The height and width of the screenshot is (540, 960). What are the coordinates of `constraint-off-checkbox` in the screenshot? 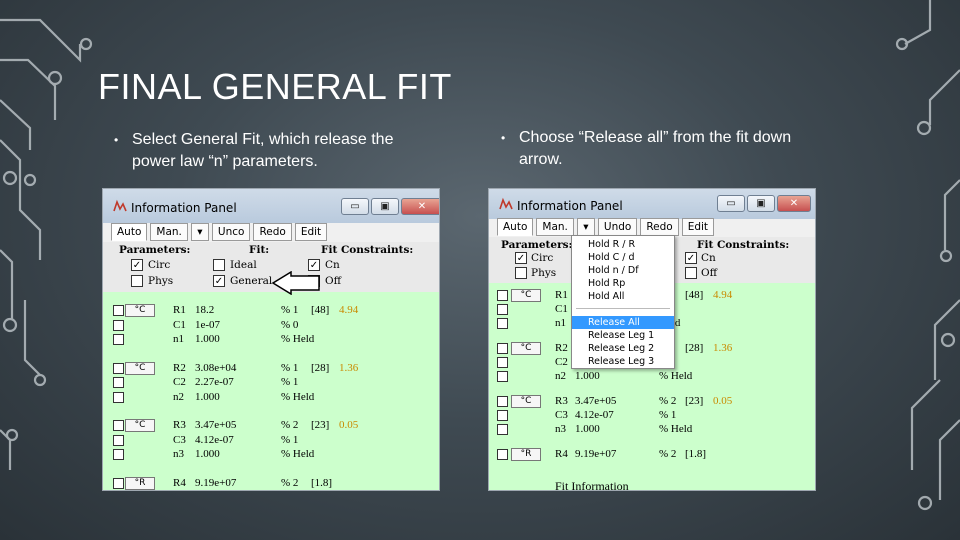 It's located at (691, 273).